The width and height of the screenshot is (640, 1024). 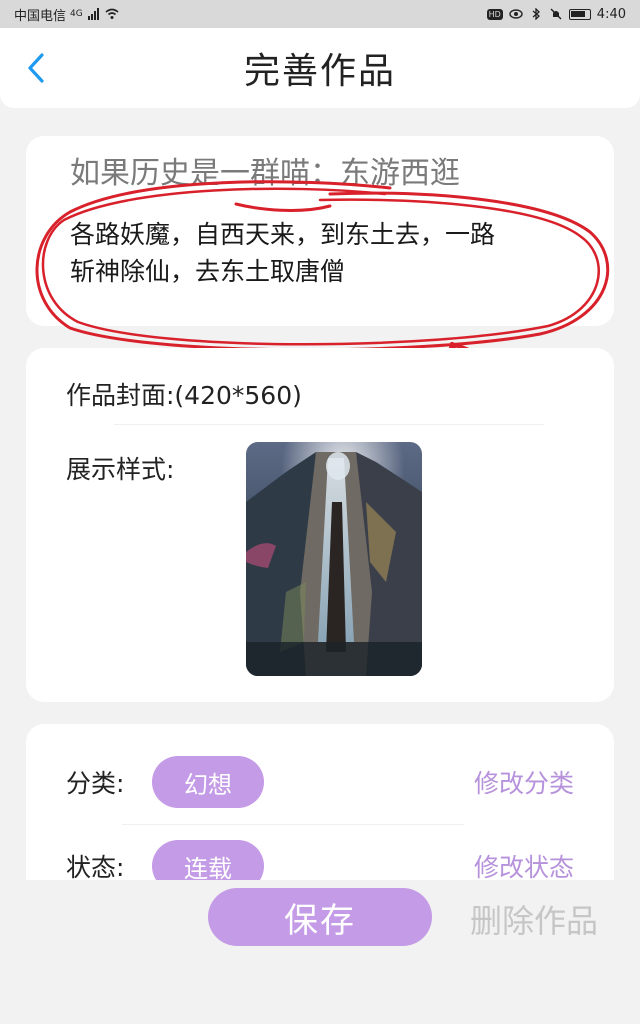 I want to click on delete-work-button: 删除作品, so click(x=534, y=919).